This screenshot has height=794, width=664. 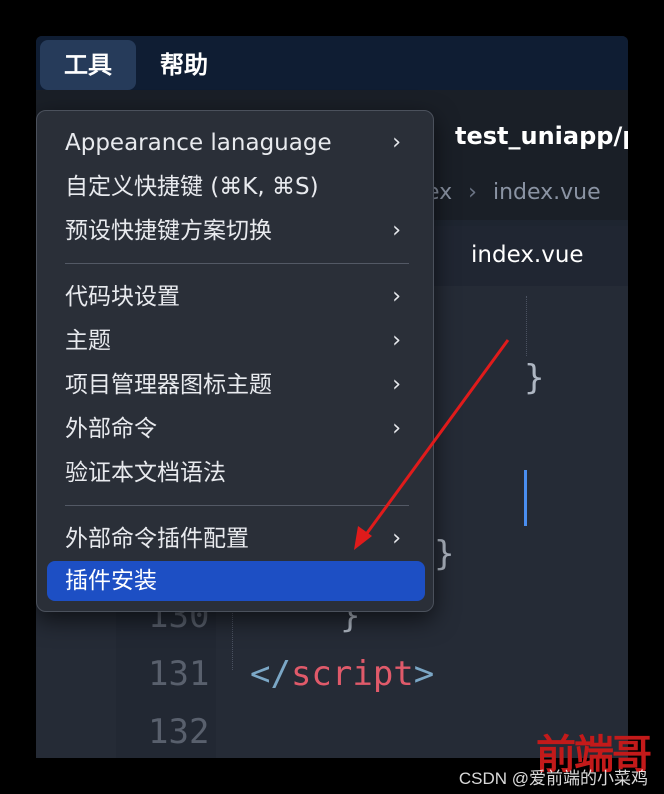 I want to click on menu-item-snippet-settings: 代码块设置 ›, so click(x=236, y=297).